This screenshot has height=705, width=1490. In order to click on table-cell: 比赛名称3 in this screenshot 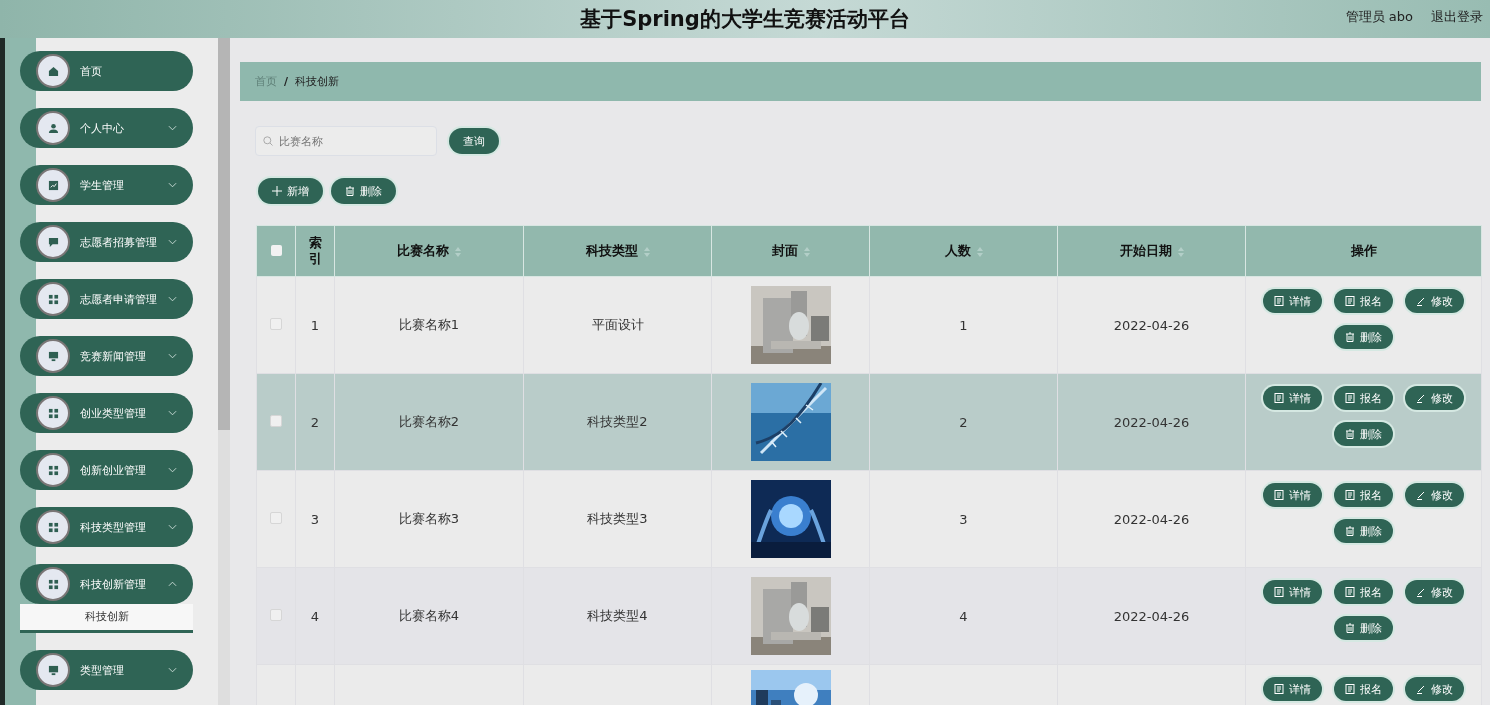, I will do `click(429, 518)`.